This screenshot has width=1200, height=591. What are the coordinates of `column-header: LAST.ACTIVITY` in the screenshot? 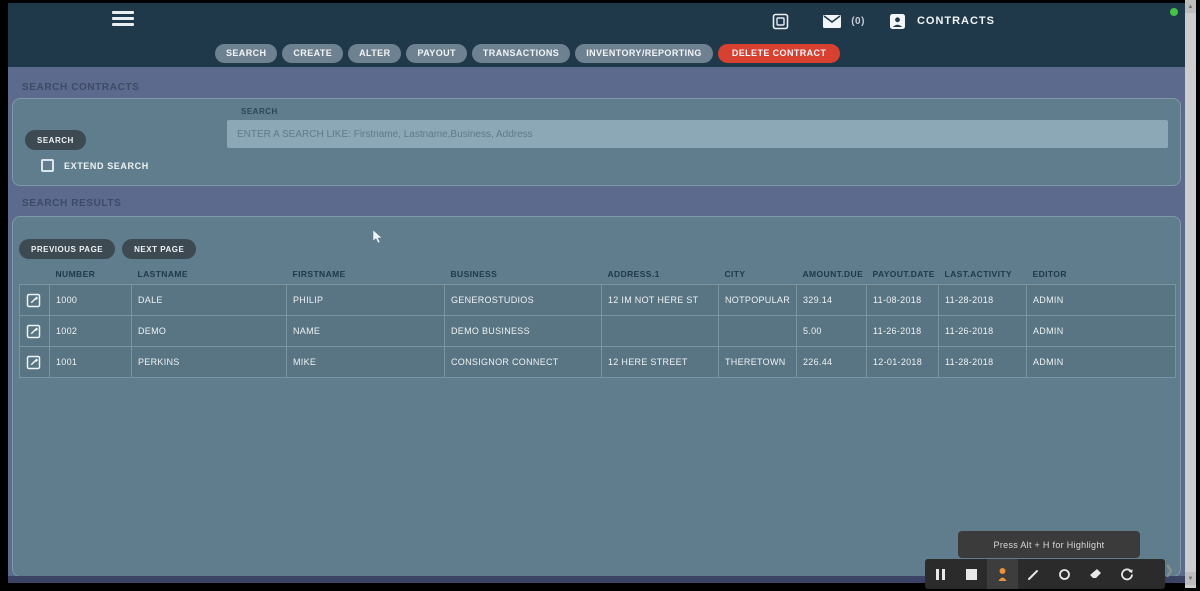 It's located at (982, 275).